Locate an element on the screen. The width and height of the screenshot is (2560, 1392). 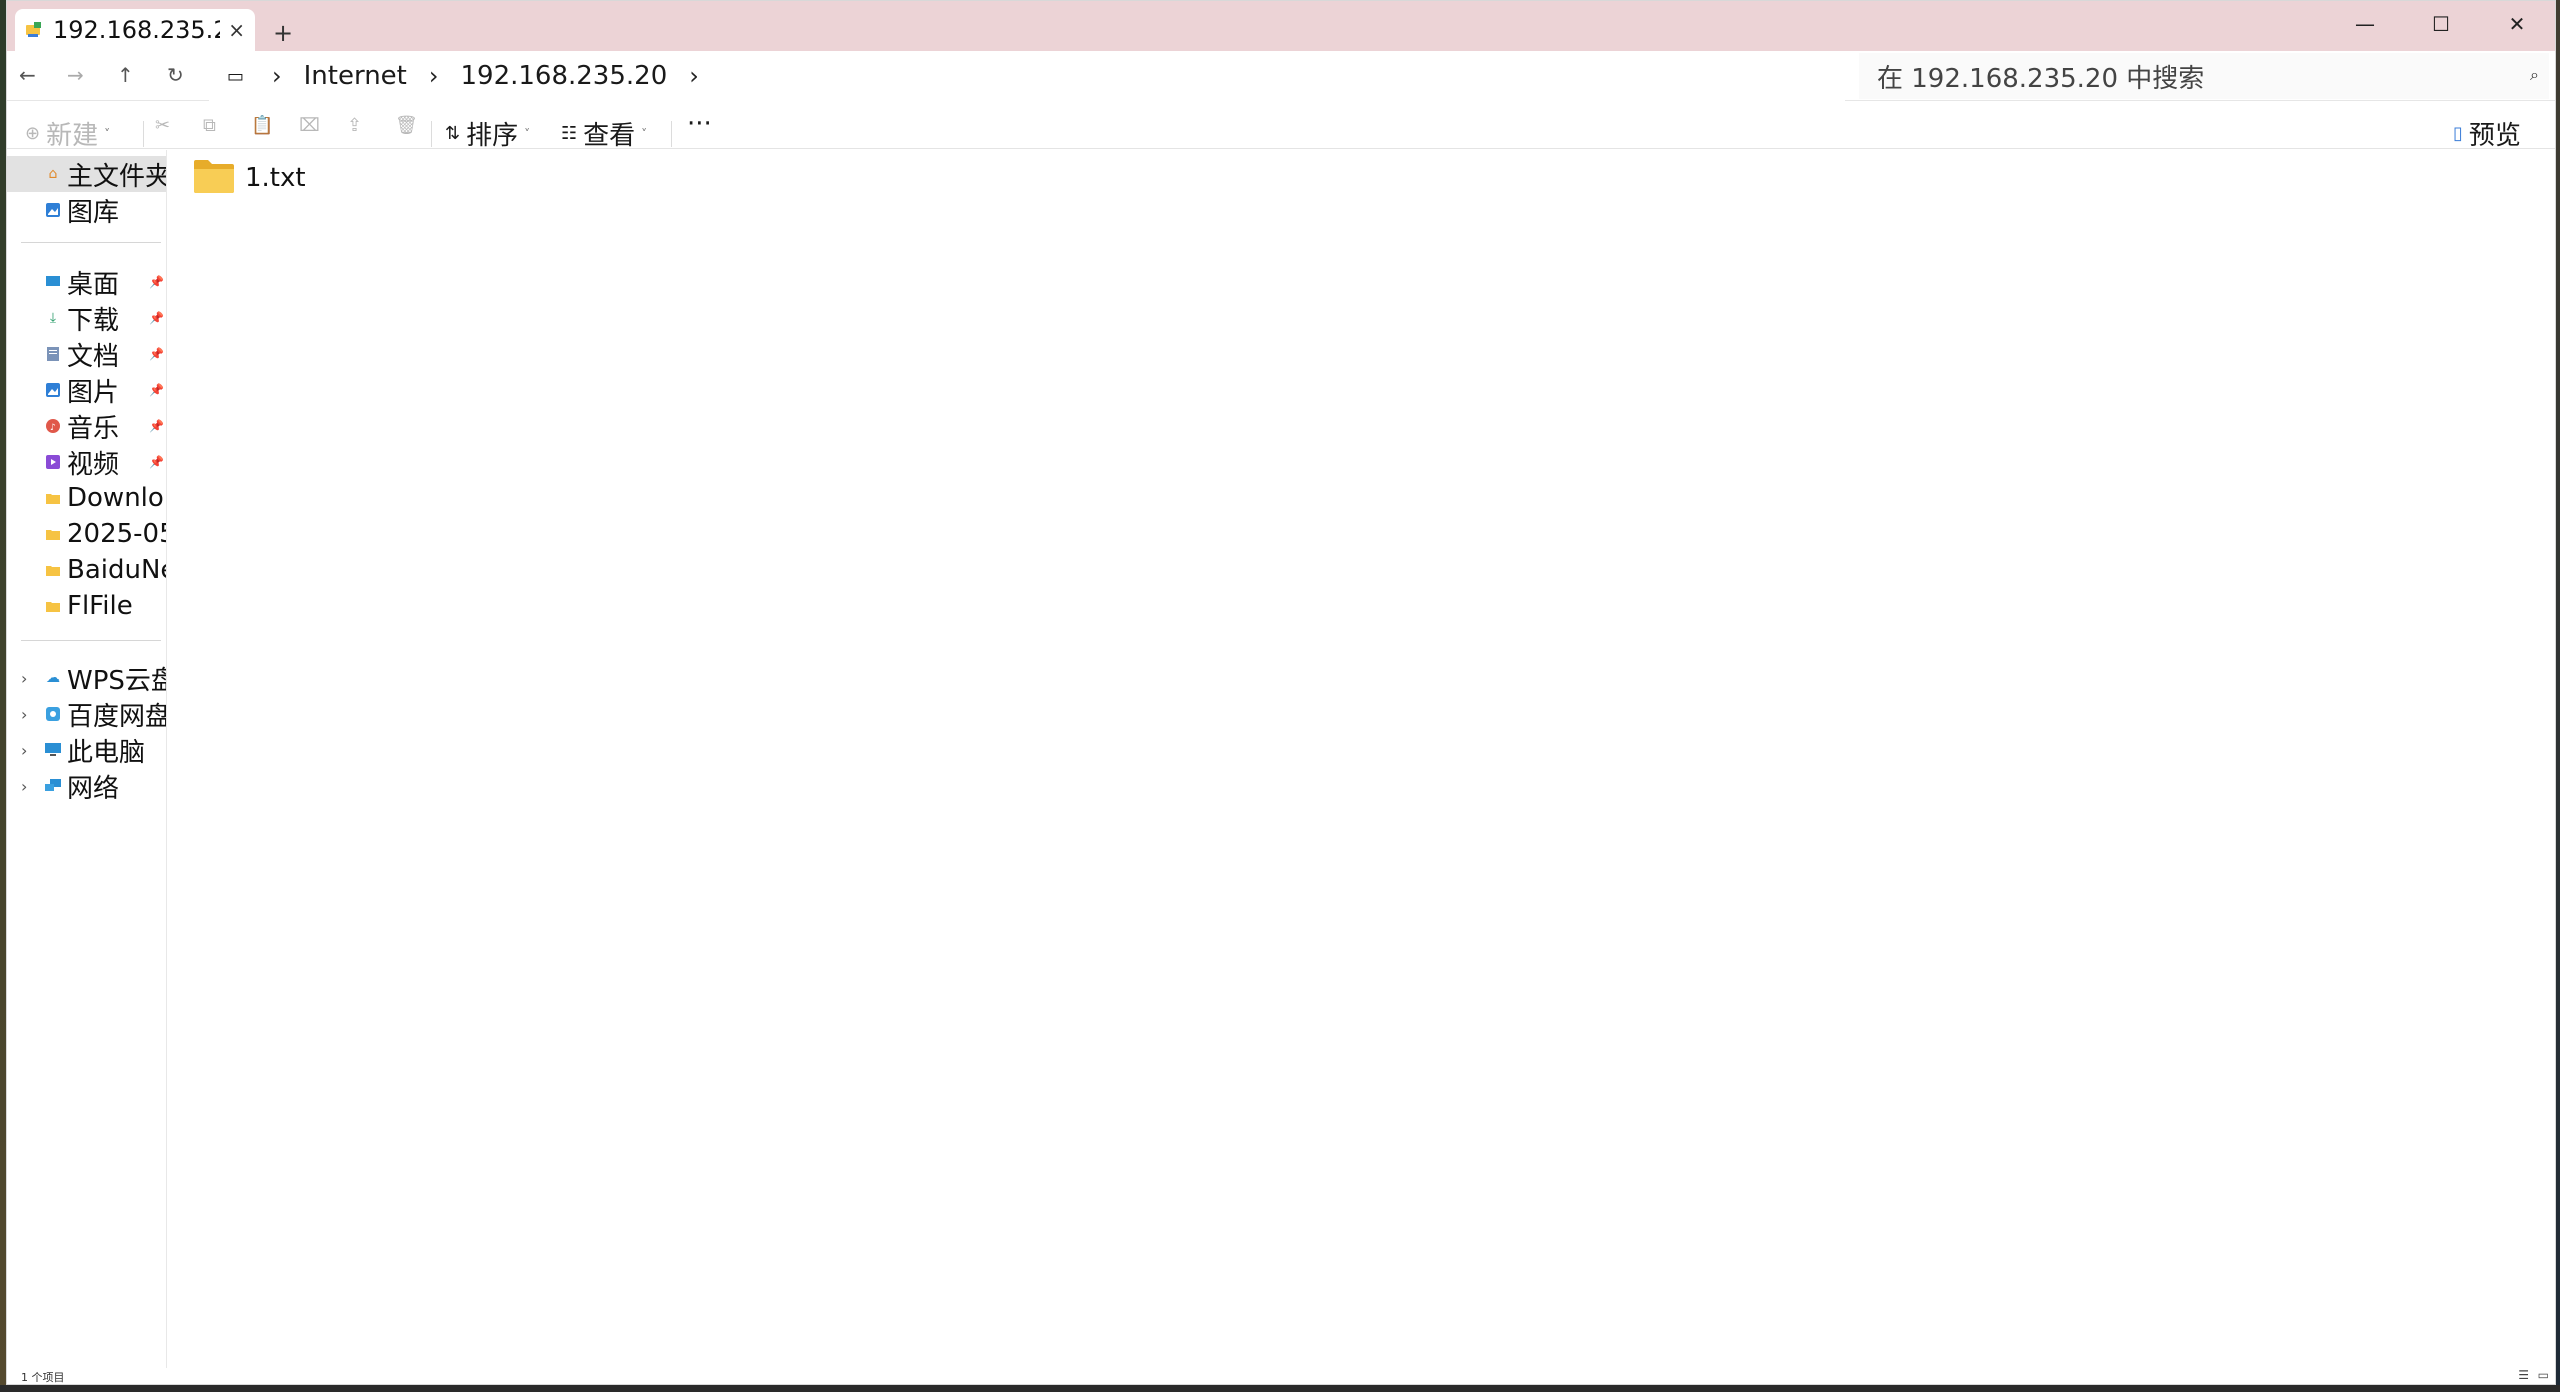
list-item: 1.txt is located at coordinates (249, 178).